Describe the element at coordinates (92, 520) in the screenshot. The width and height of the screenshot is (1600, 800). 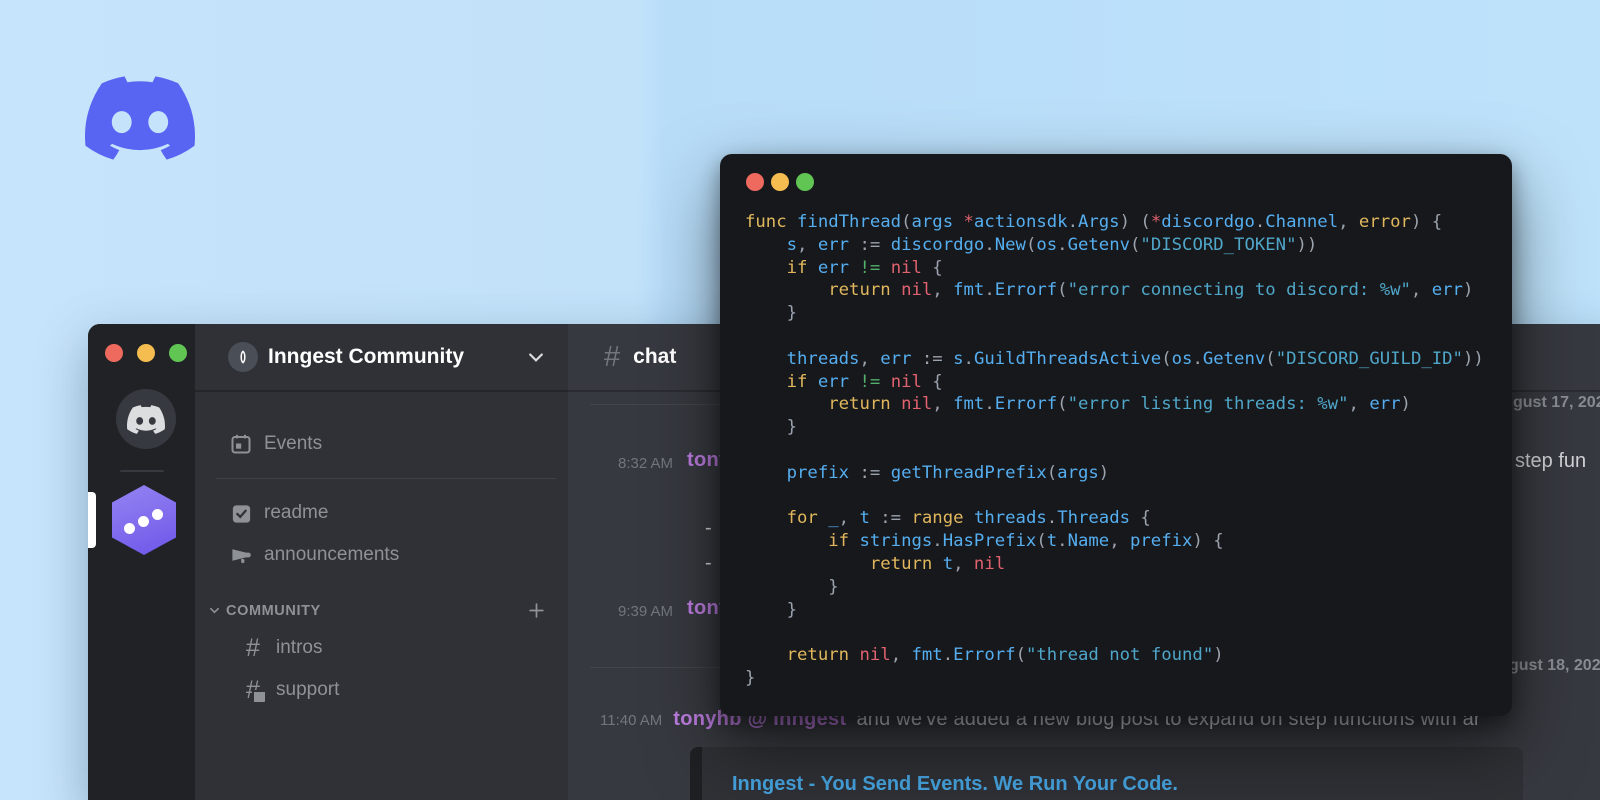
I see `active-server-pill` at that location.